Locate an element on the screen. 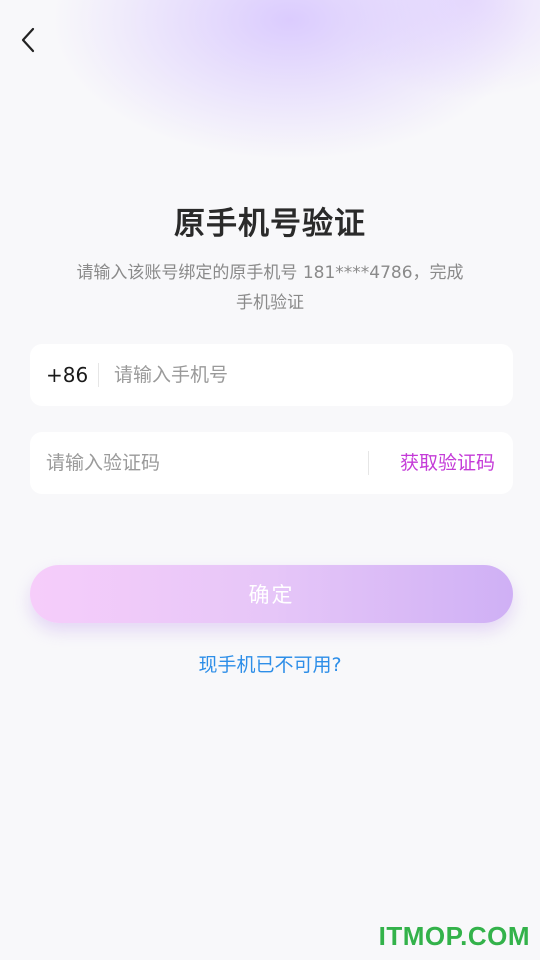 The height and width of the screenshot is (960, 540). chevron-left-icon is located at coordinates (28, 40).